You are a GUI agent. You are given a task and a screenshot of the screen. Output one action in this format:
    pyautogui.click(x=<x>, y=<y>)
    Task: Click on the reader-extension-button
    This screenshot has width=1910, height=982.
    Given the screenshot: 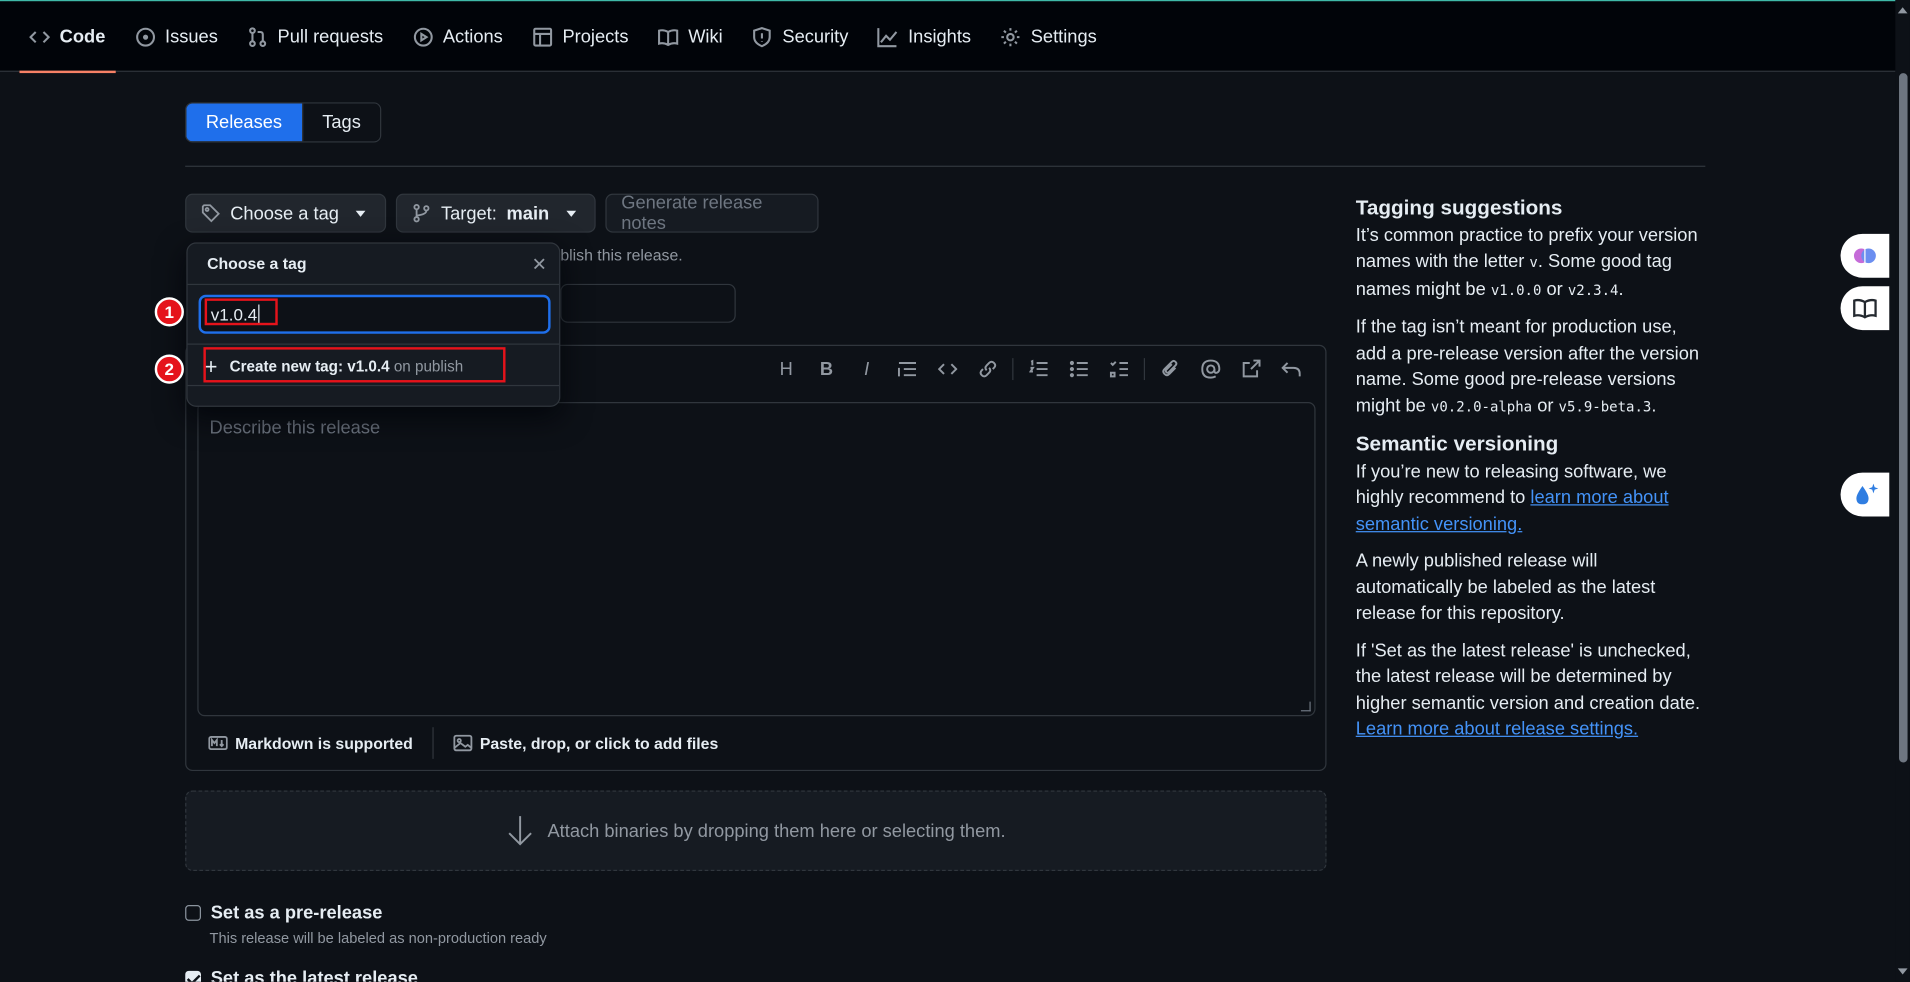 What is the action you would take?
    pyautogui.click(x=1865, y=308)
    